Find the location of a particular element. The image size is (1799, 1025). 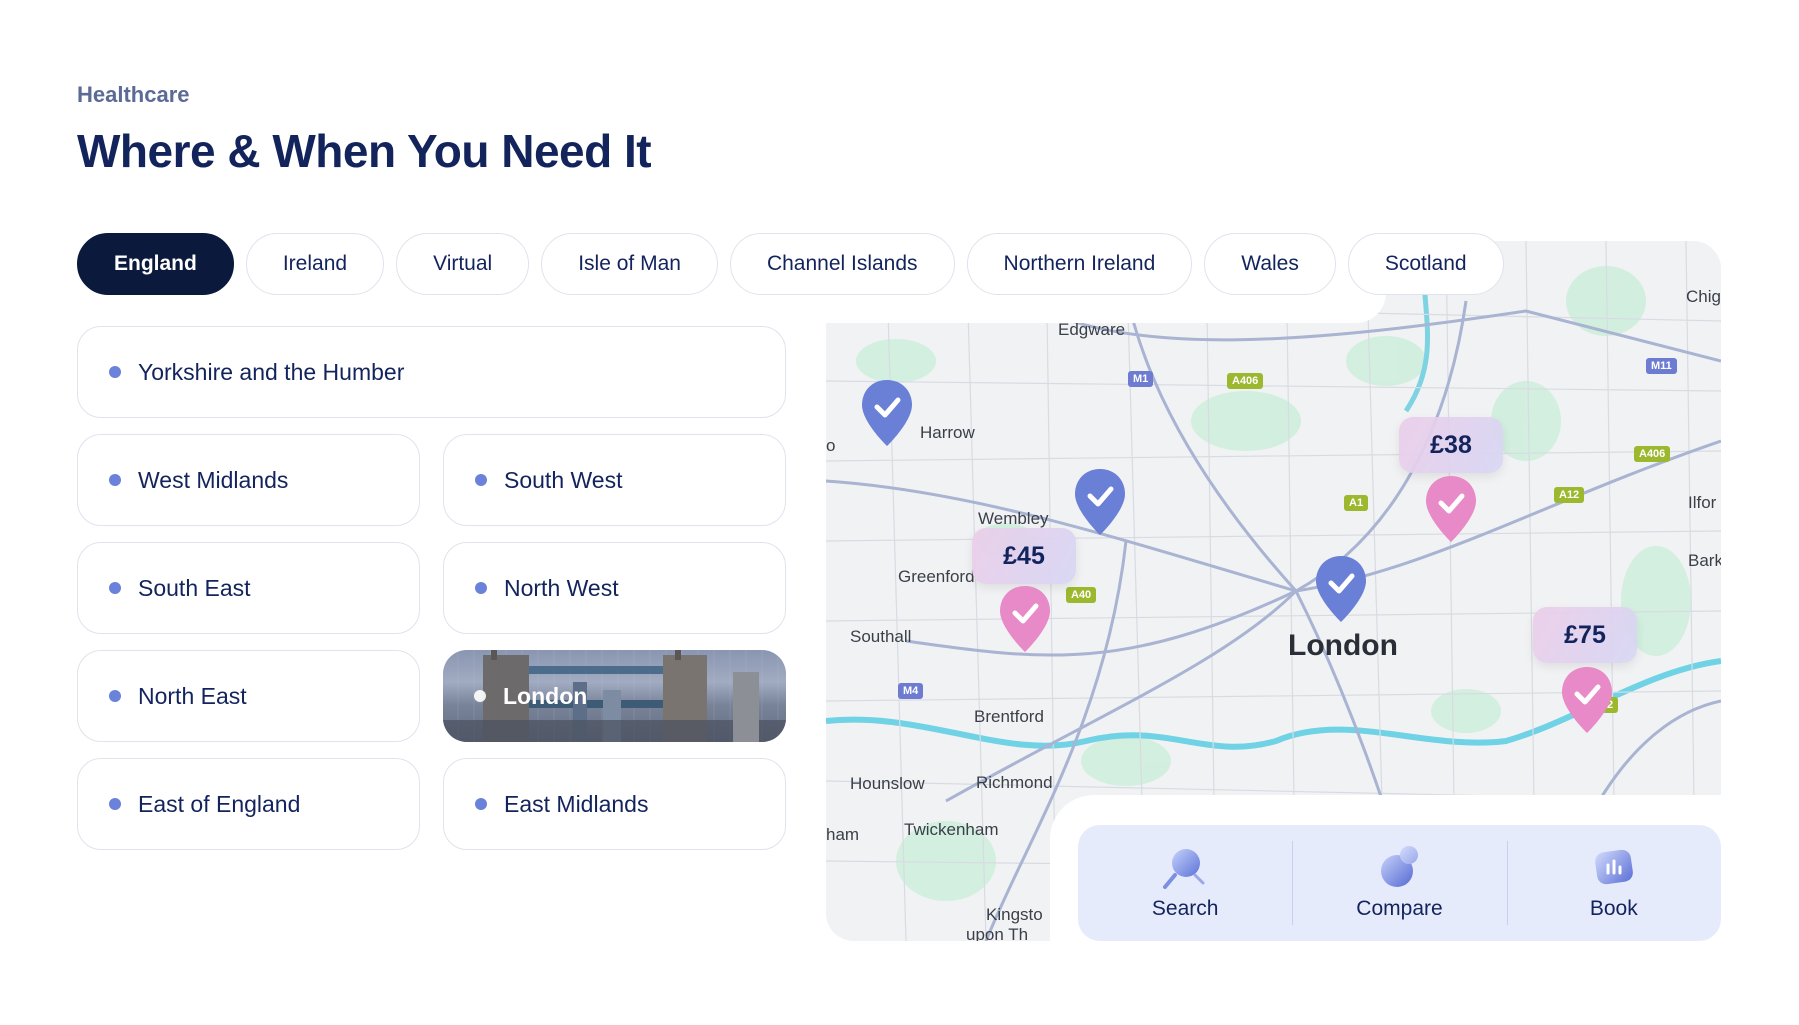

region-south-east: South East is located at coordinates (248, 588).